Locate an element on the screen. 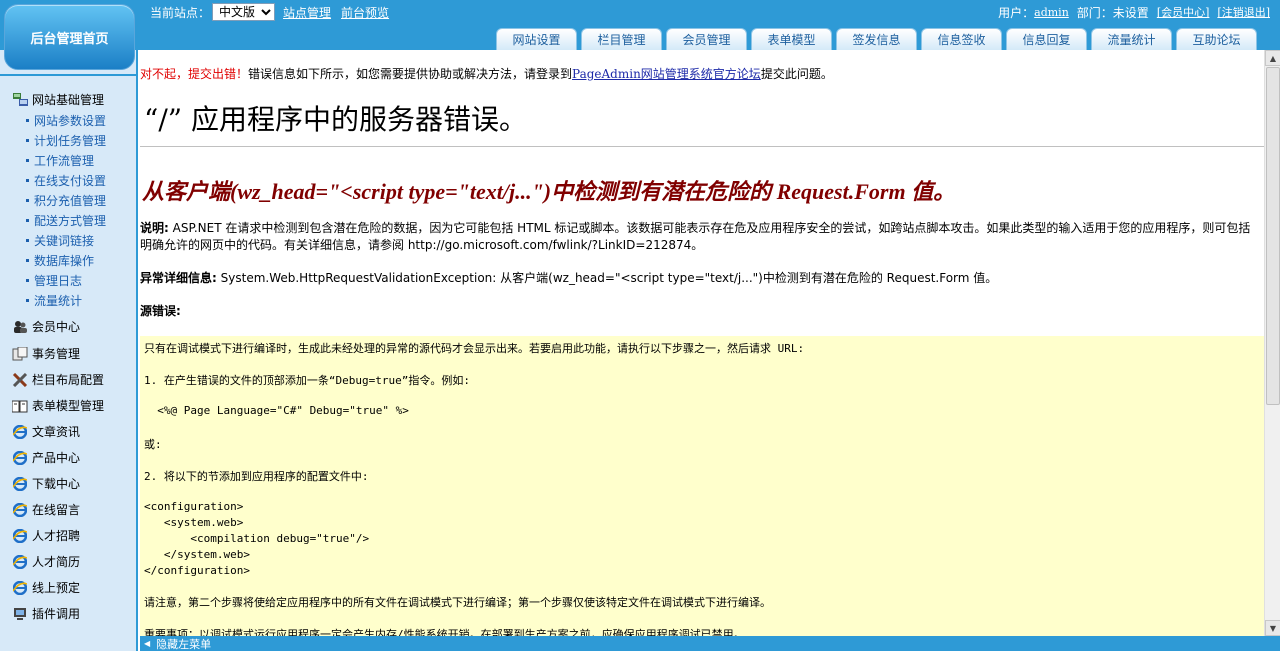  code-line: 或: is located at coordinates (153, 444).